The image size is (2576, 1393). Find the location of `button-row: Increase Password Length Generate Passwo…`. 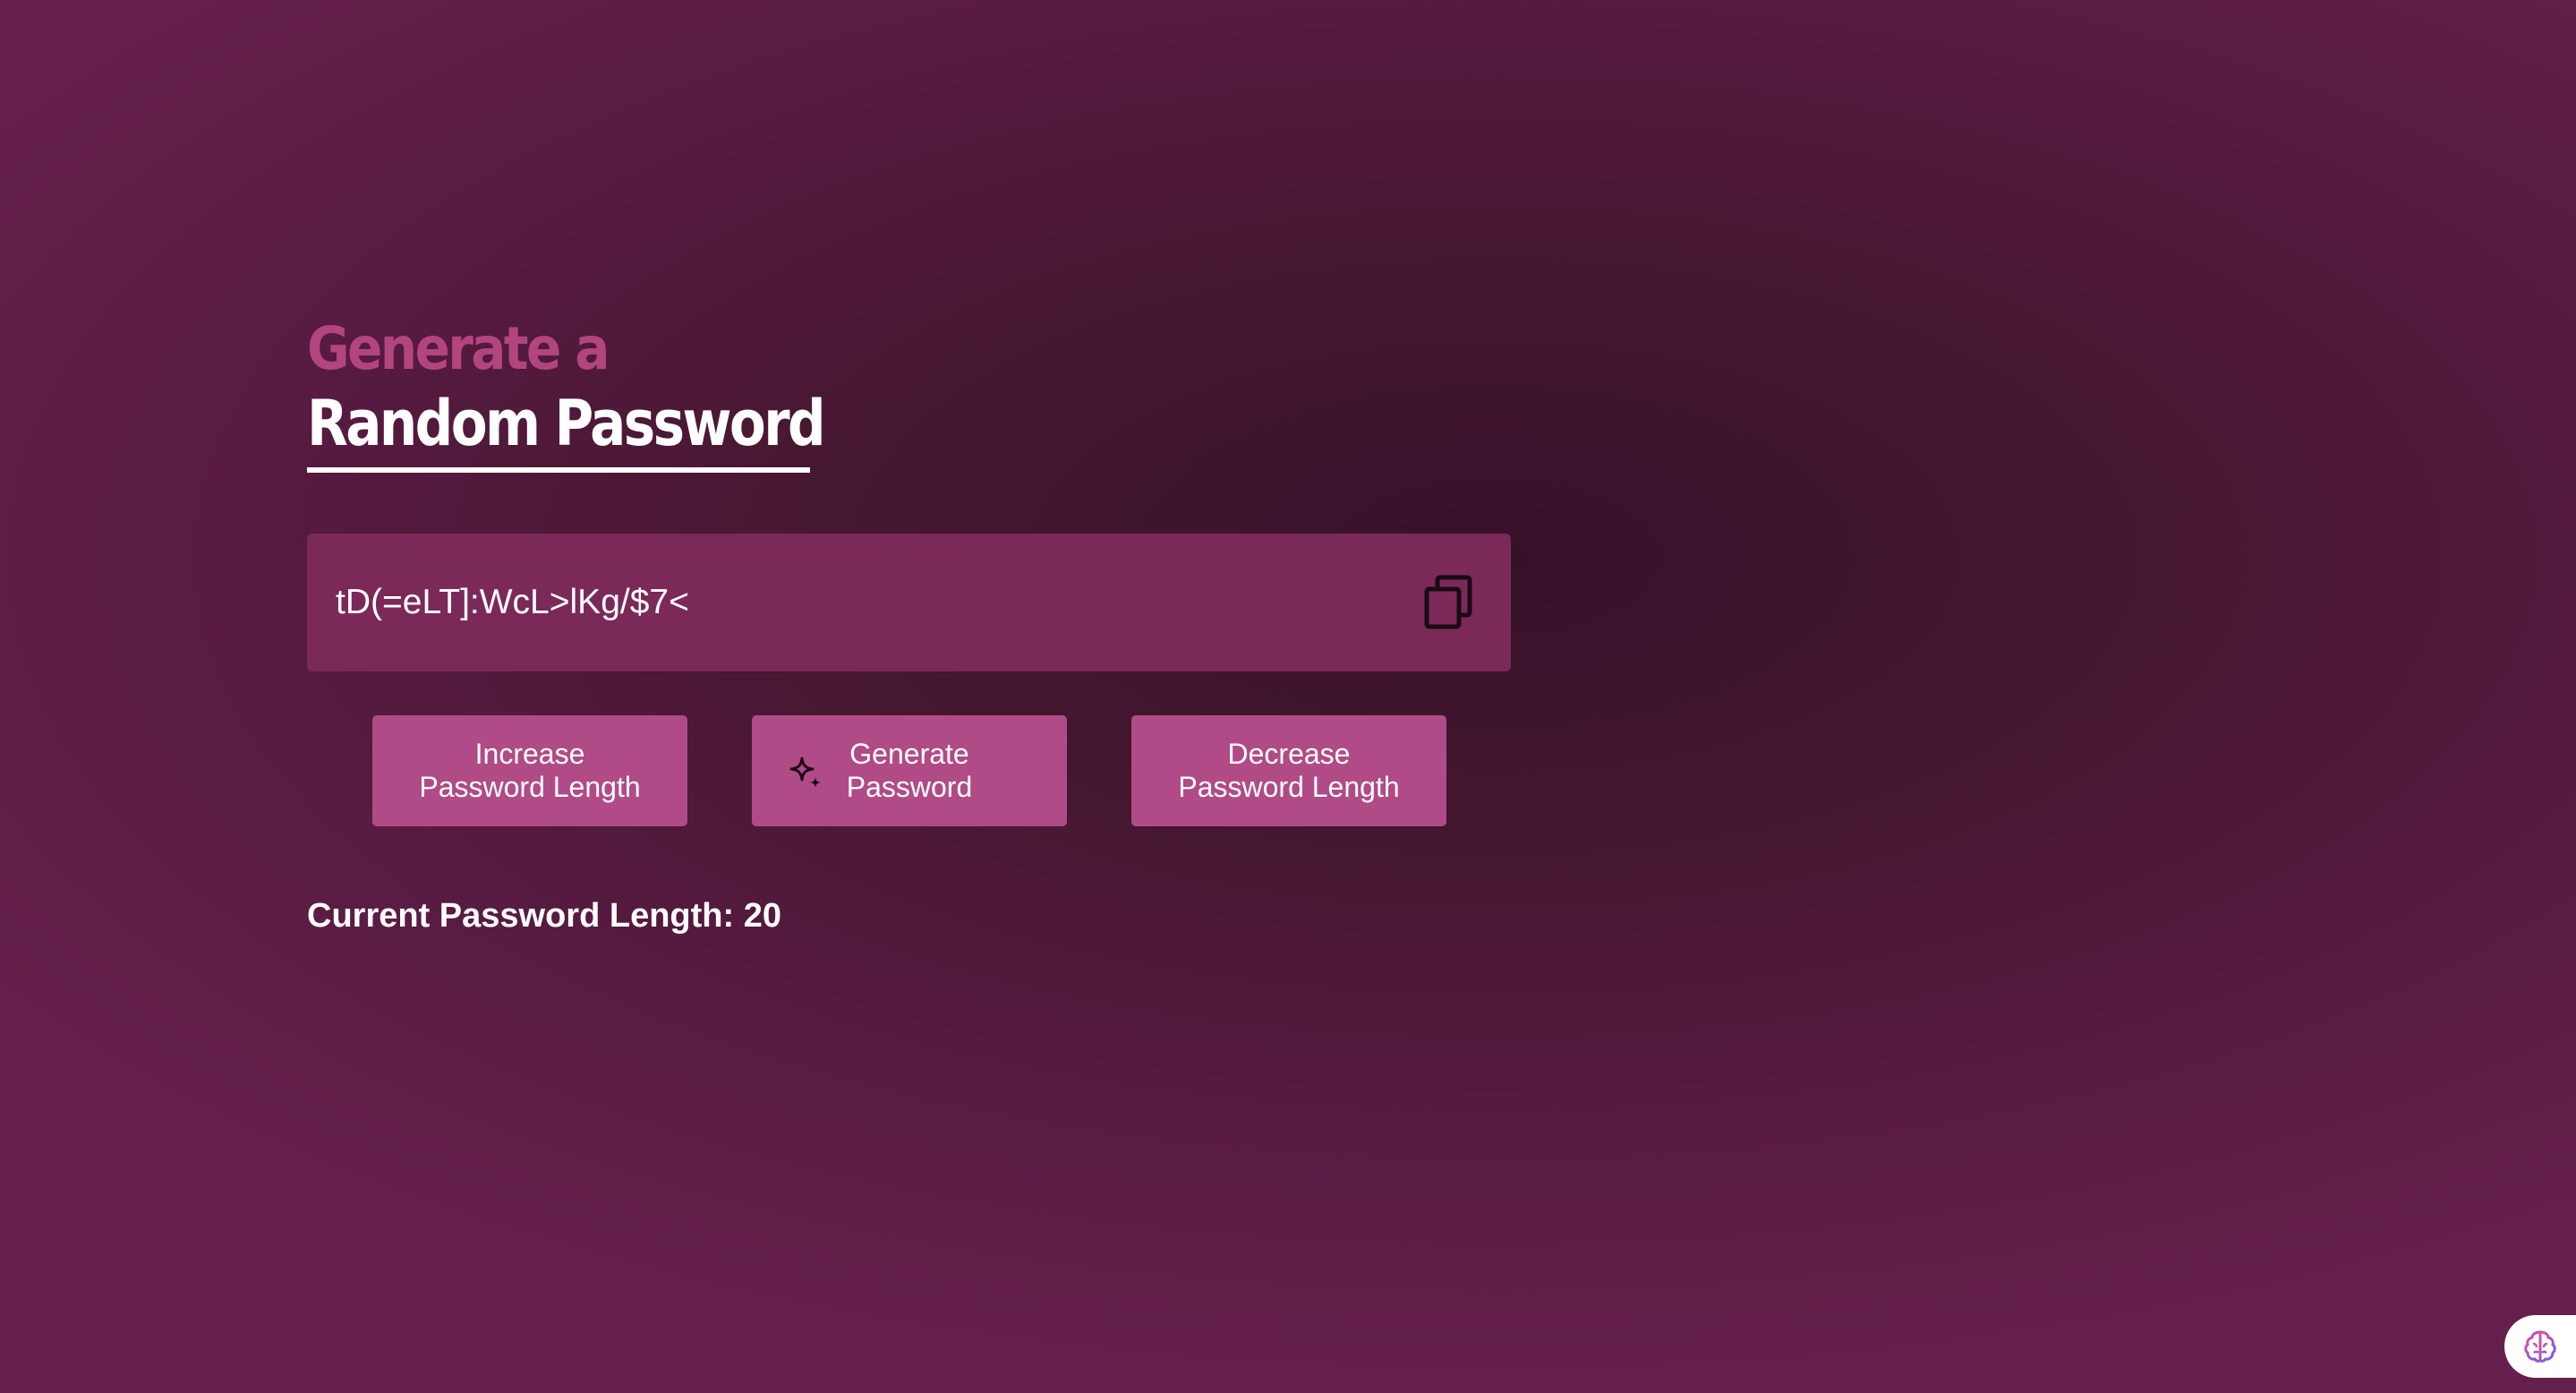

button-row: Increase Password Length Generate Passwo… is located at coordinates (909, 770).